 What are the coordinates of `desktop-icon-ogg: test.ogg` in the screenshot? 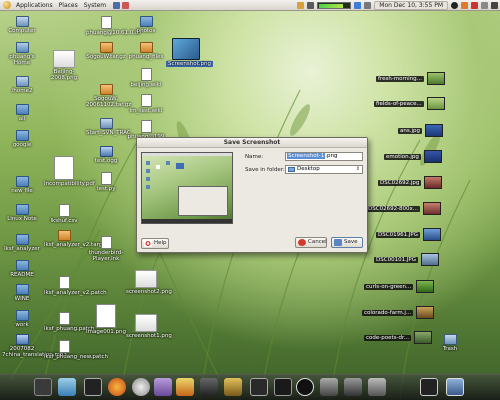 It's located at (106, 155).